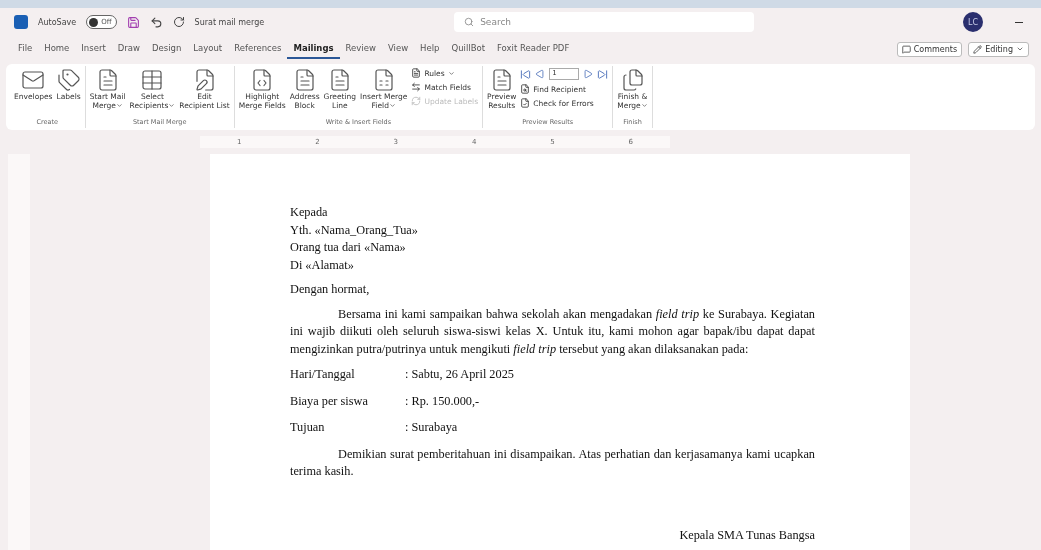  I want to click on tag-icon, so click(68, 80).